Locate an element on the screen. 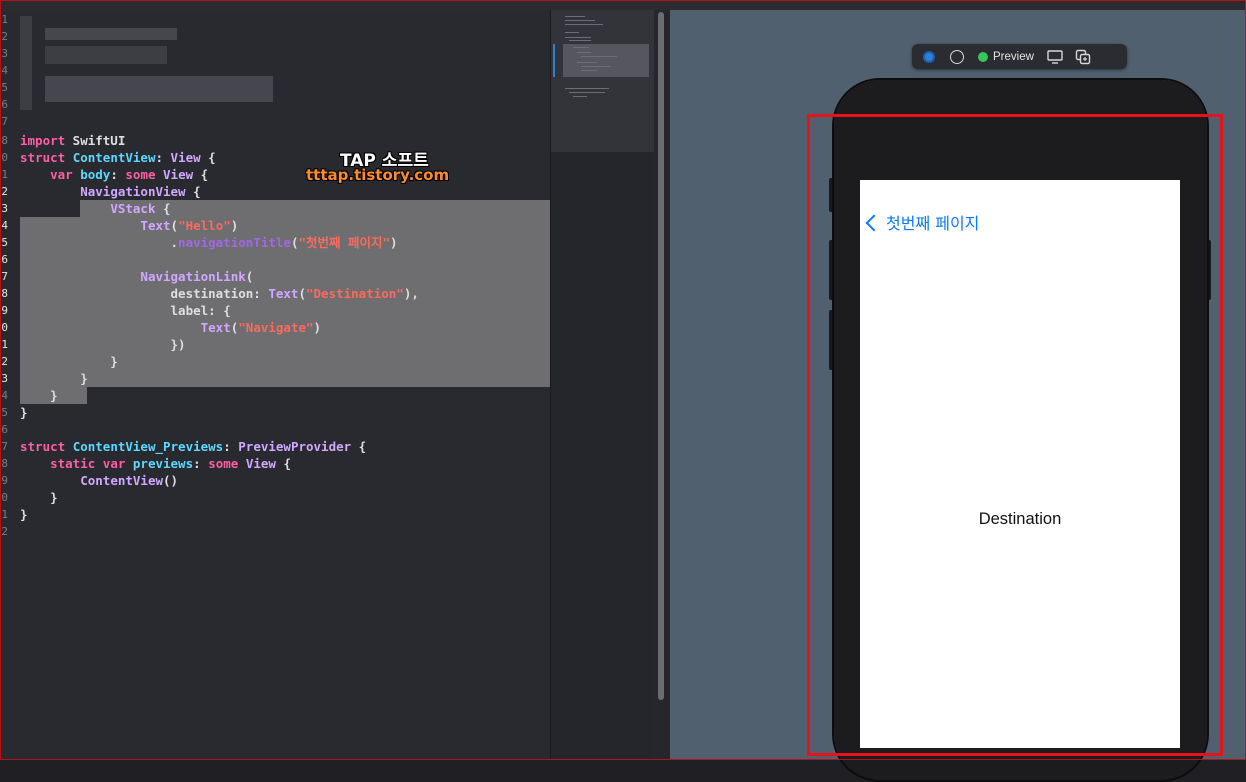  code-token: ContentView_Previews is located at coordinates (148, 446).